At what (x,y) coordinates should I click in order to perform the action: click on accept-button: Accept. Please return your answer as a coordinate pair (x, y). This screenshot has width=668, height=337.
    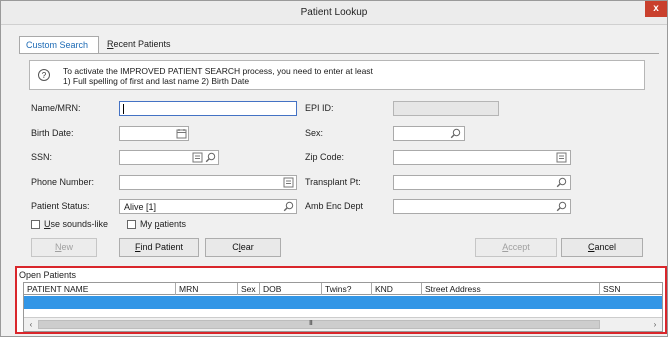
    Looking at the image, I should click on (516, 247).